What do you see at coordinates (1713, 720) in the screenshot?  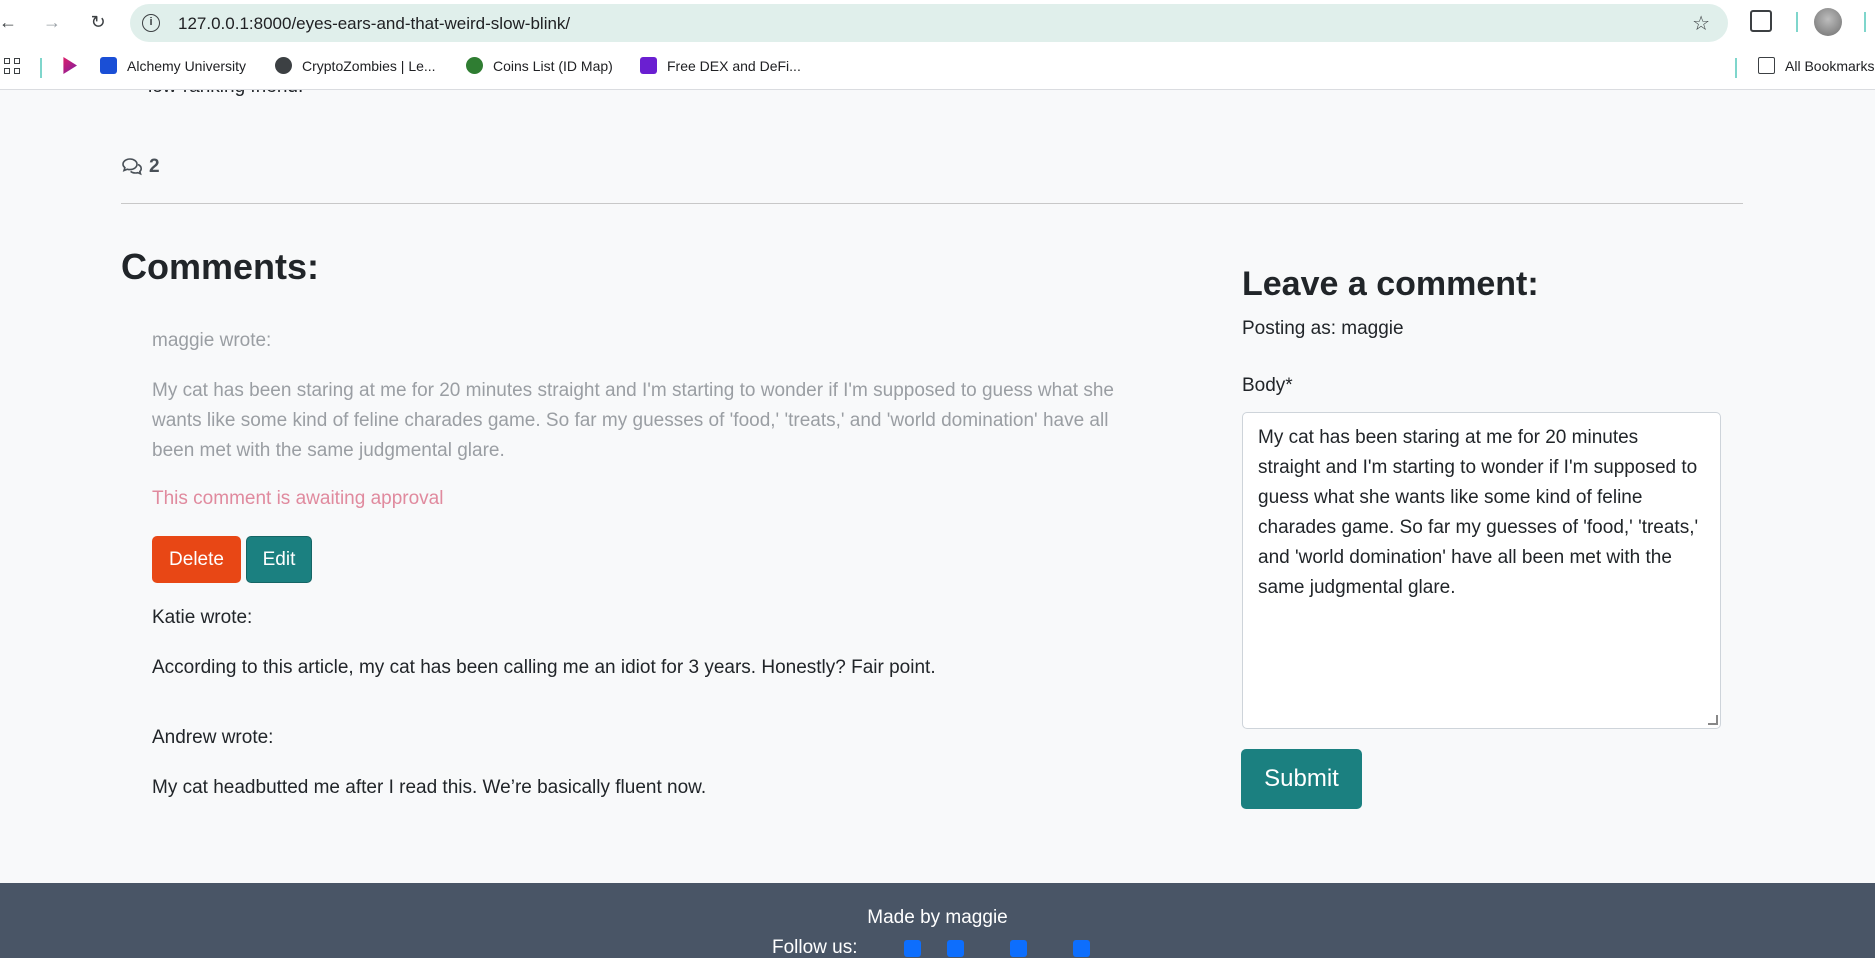 I see `resize-handle-icon` at bounding box center [1713, 720].